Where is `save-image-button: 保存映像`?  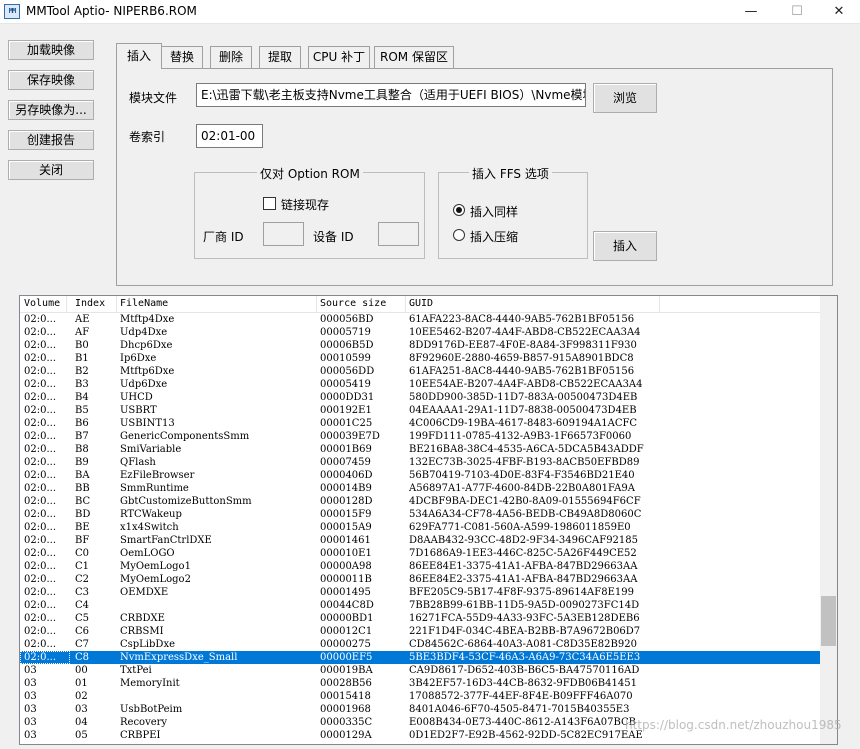 save-image-button: 保存映像 is located at coordinates (51, 80).